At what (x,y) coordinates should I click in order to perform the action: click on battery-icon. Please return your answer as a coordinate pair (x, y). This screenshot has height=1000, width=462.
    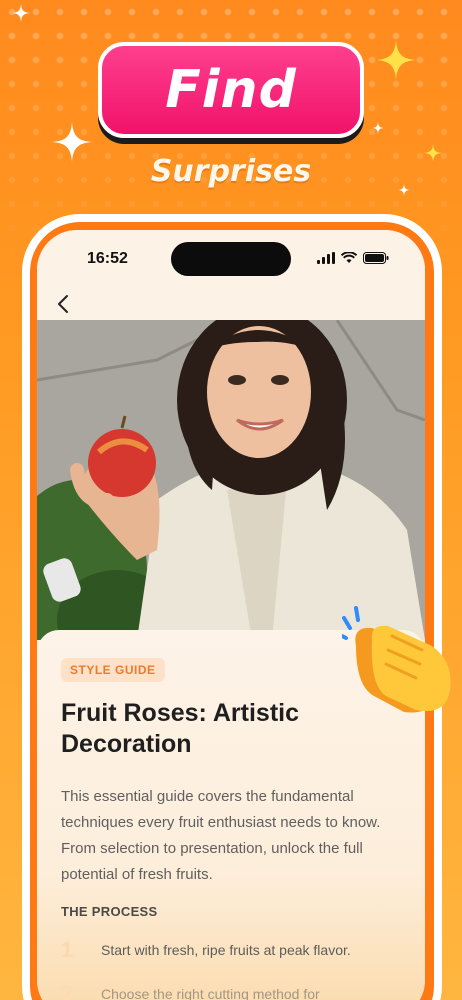
    Looking at the image, I should click on (376, 258).